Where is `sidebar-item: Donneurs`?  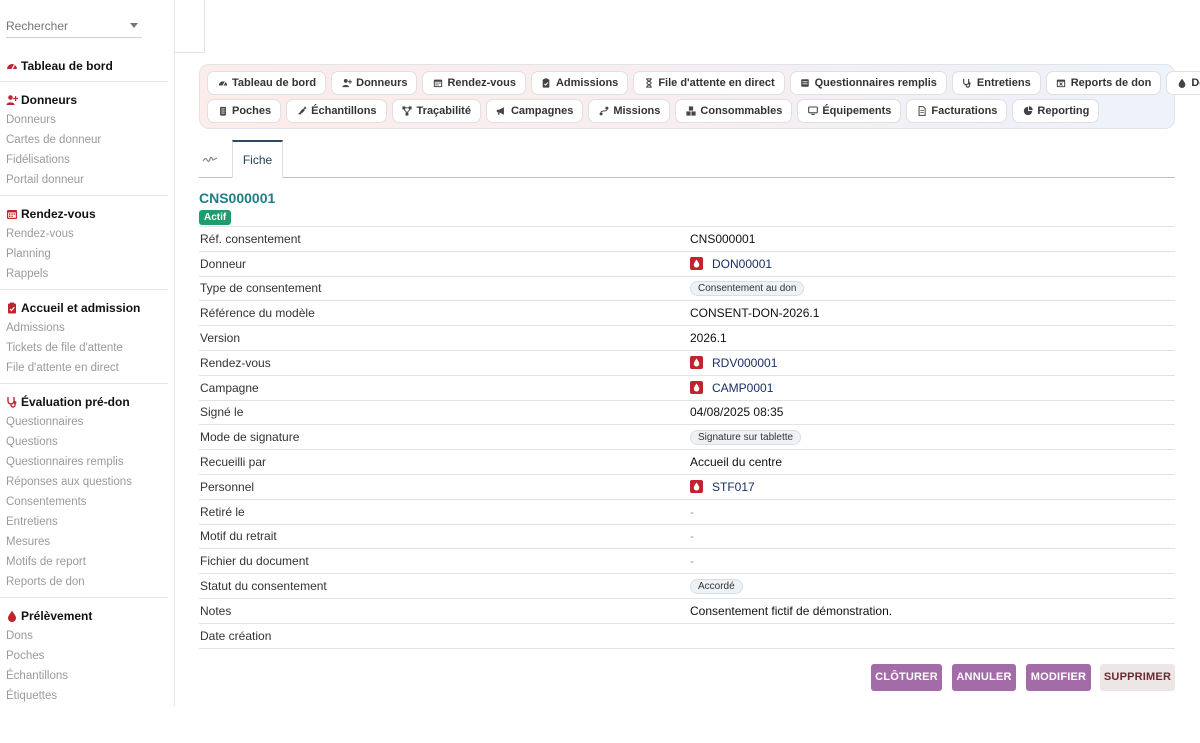 sidebar-item: Donneurs is located at coordinates (84, 120).